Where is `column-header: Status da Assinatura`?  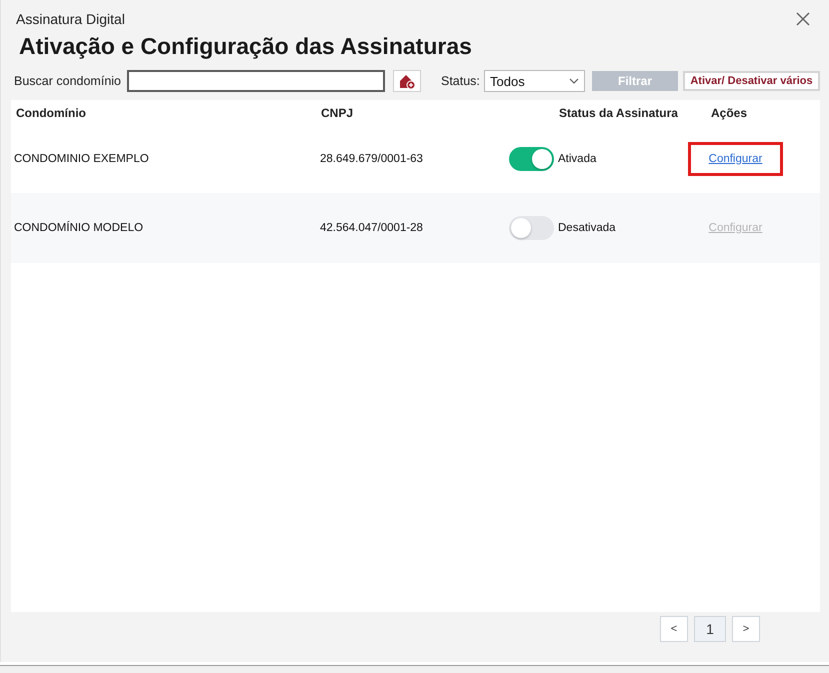
column-header: Status da Assinatura is located at coordinates (618, 113).